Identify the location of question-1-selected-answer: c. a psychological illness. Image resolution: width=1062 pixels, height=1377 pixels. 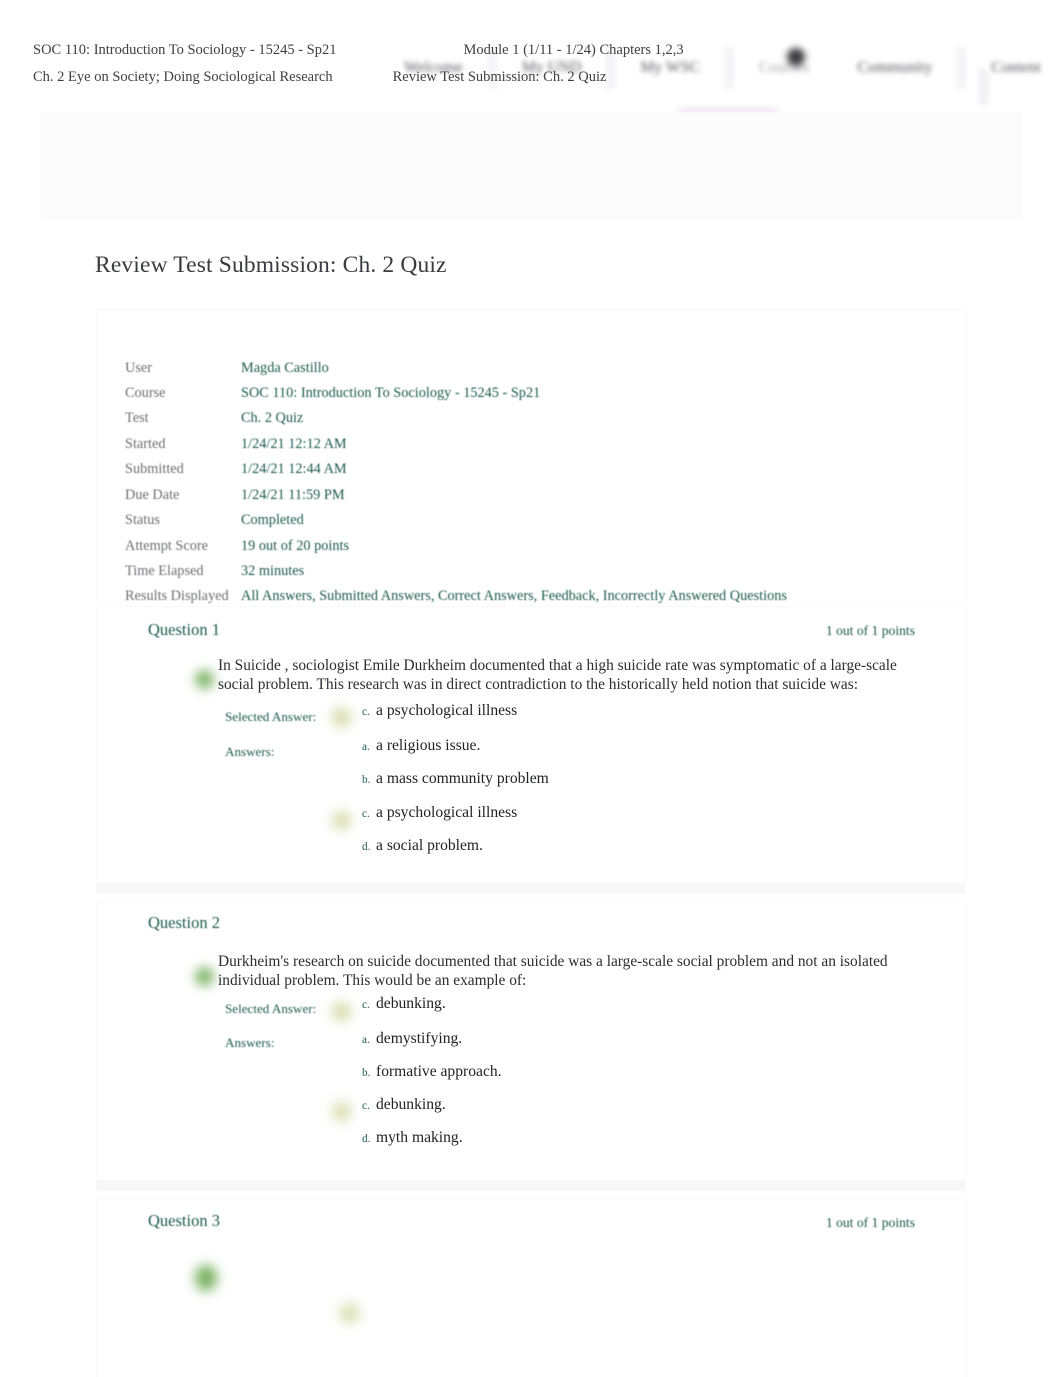
(439, 711).